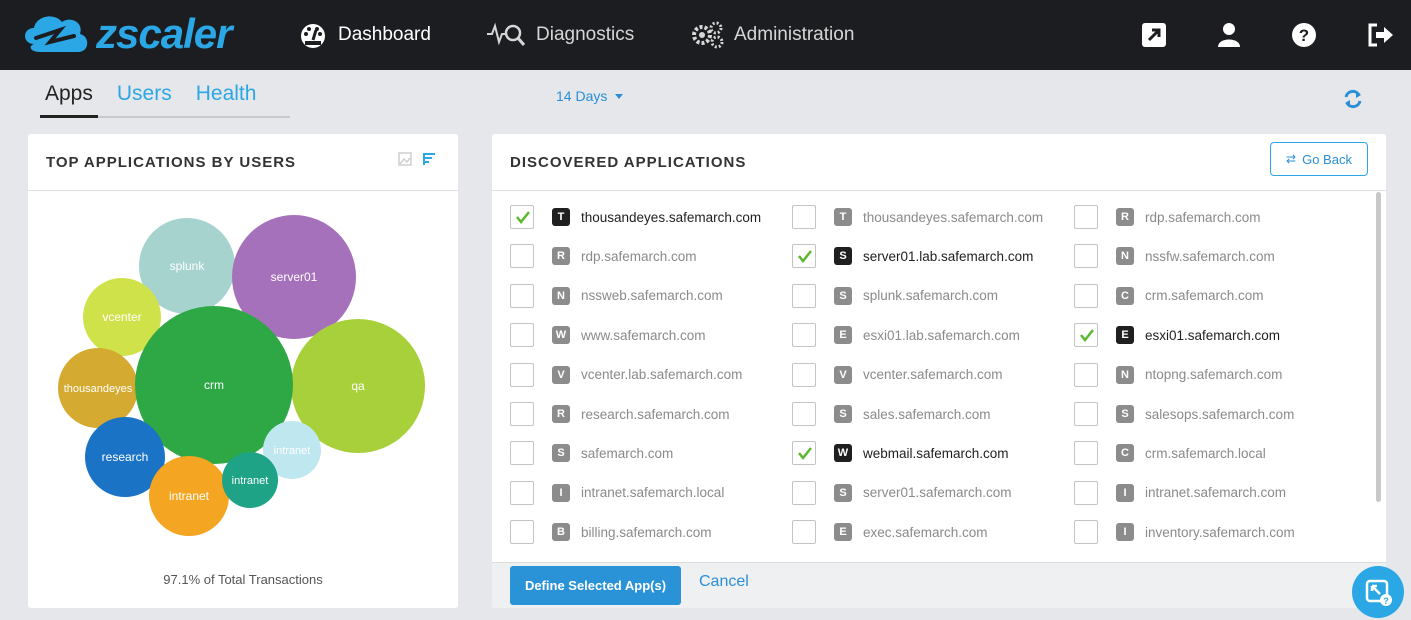 This screenshot has height=620, width=1411. Describe the element at coordinates (1180, 493) in the screenshot. I see `app-list-item: Iintranet.safemarch.com` at that location.